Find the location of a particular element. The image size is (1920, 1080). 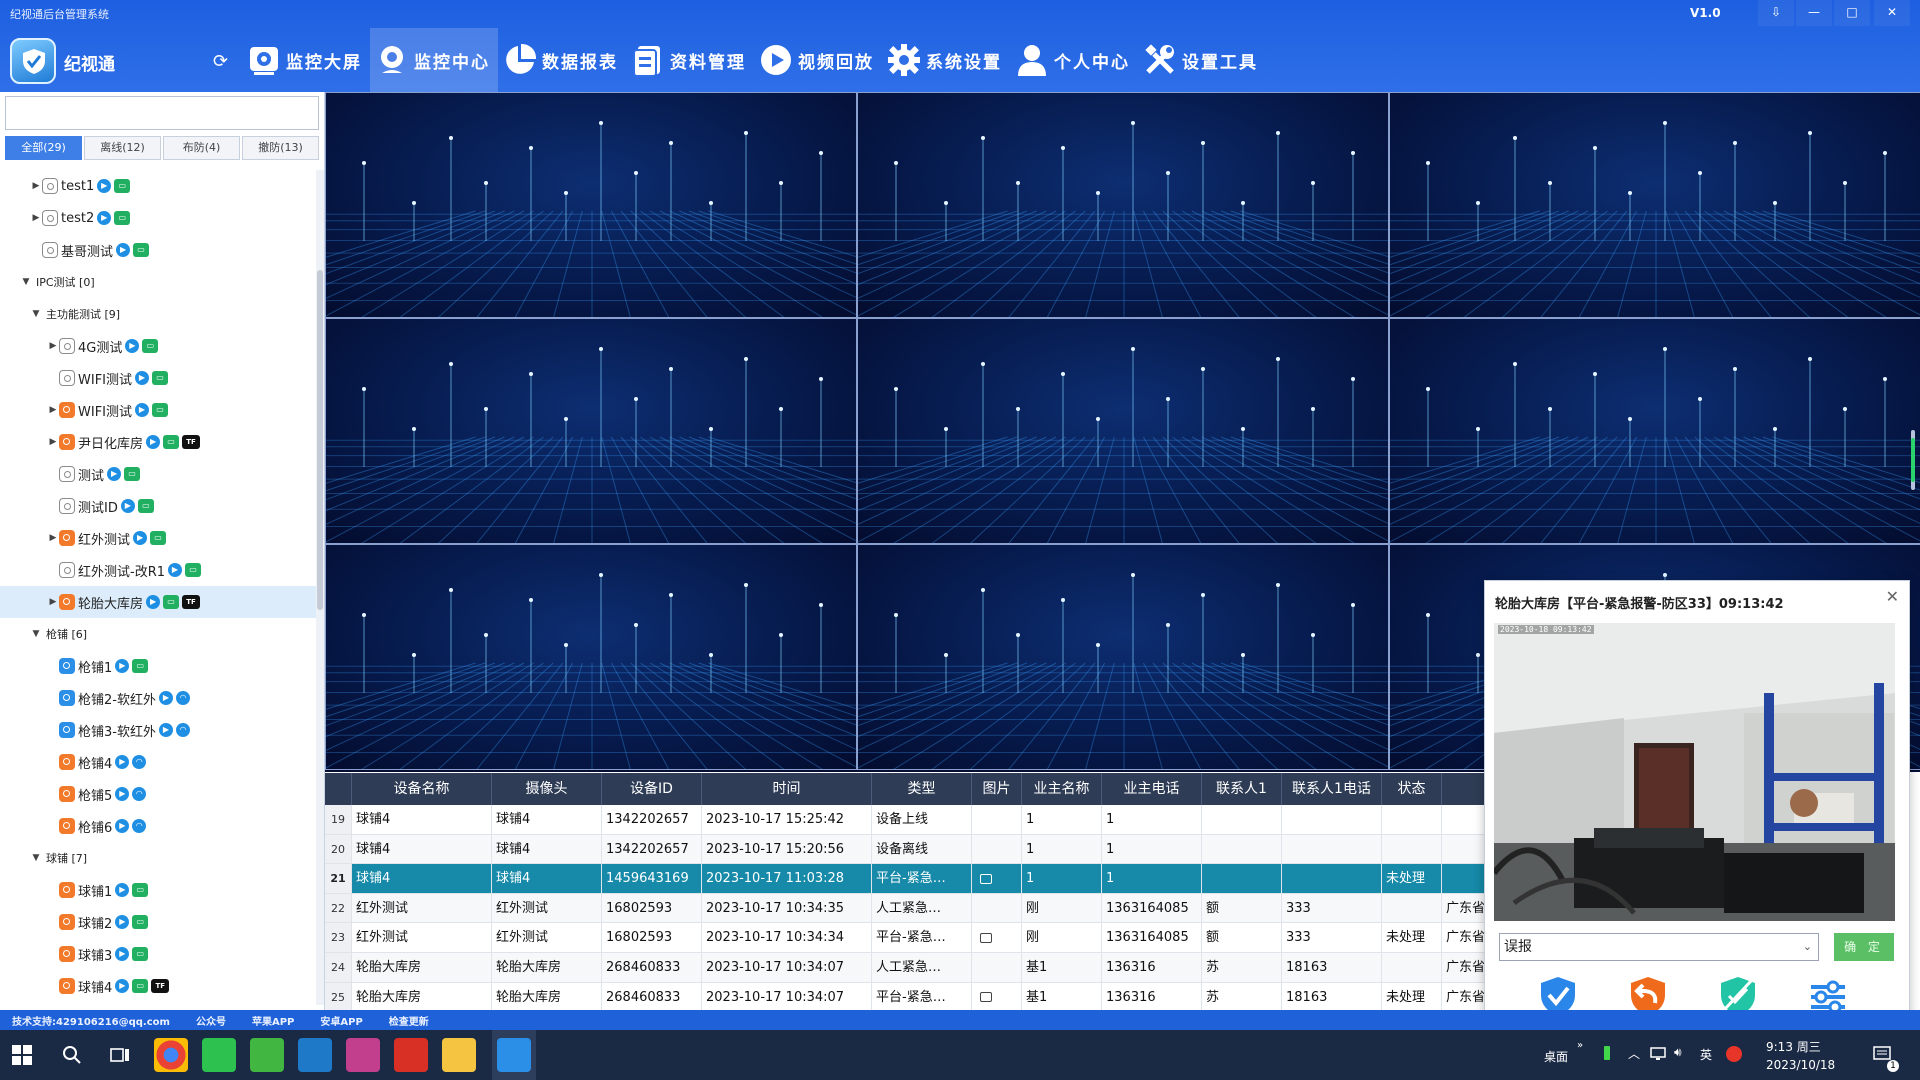

column-header: 类型 is located at coordinates (922, 789).